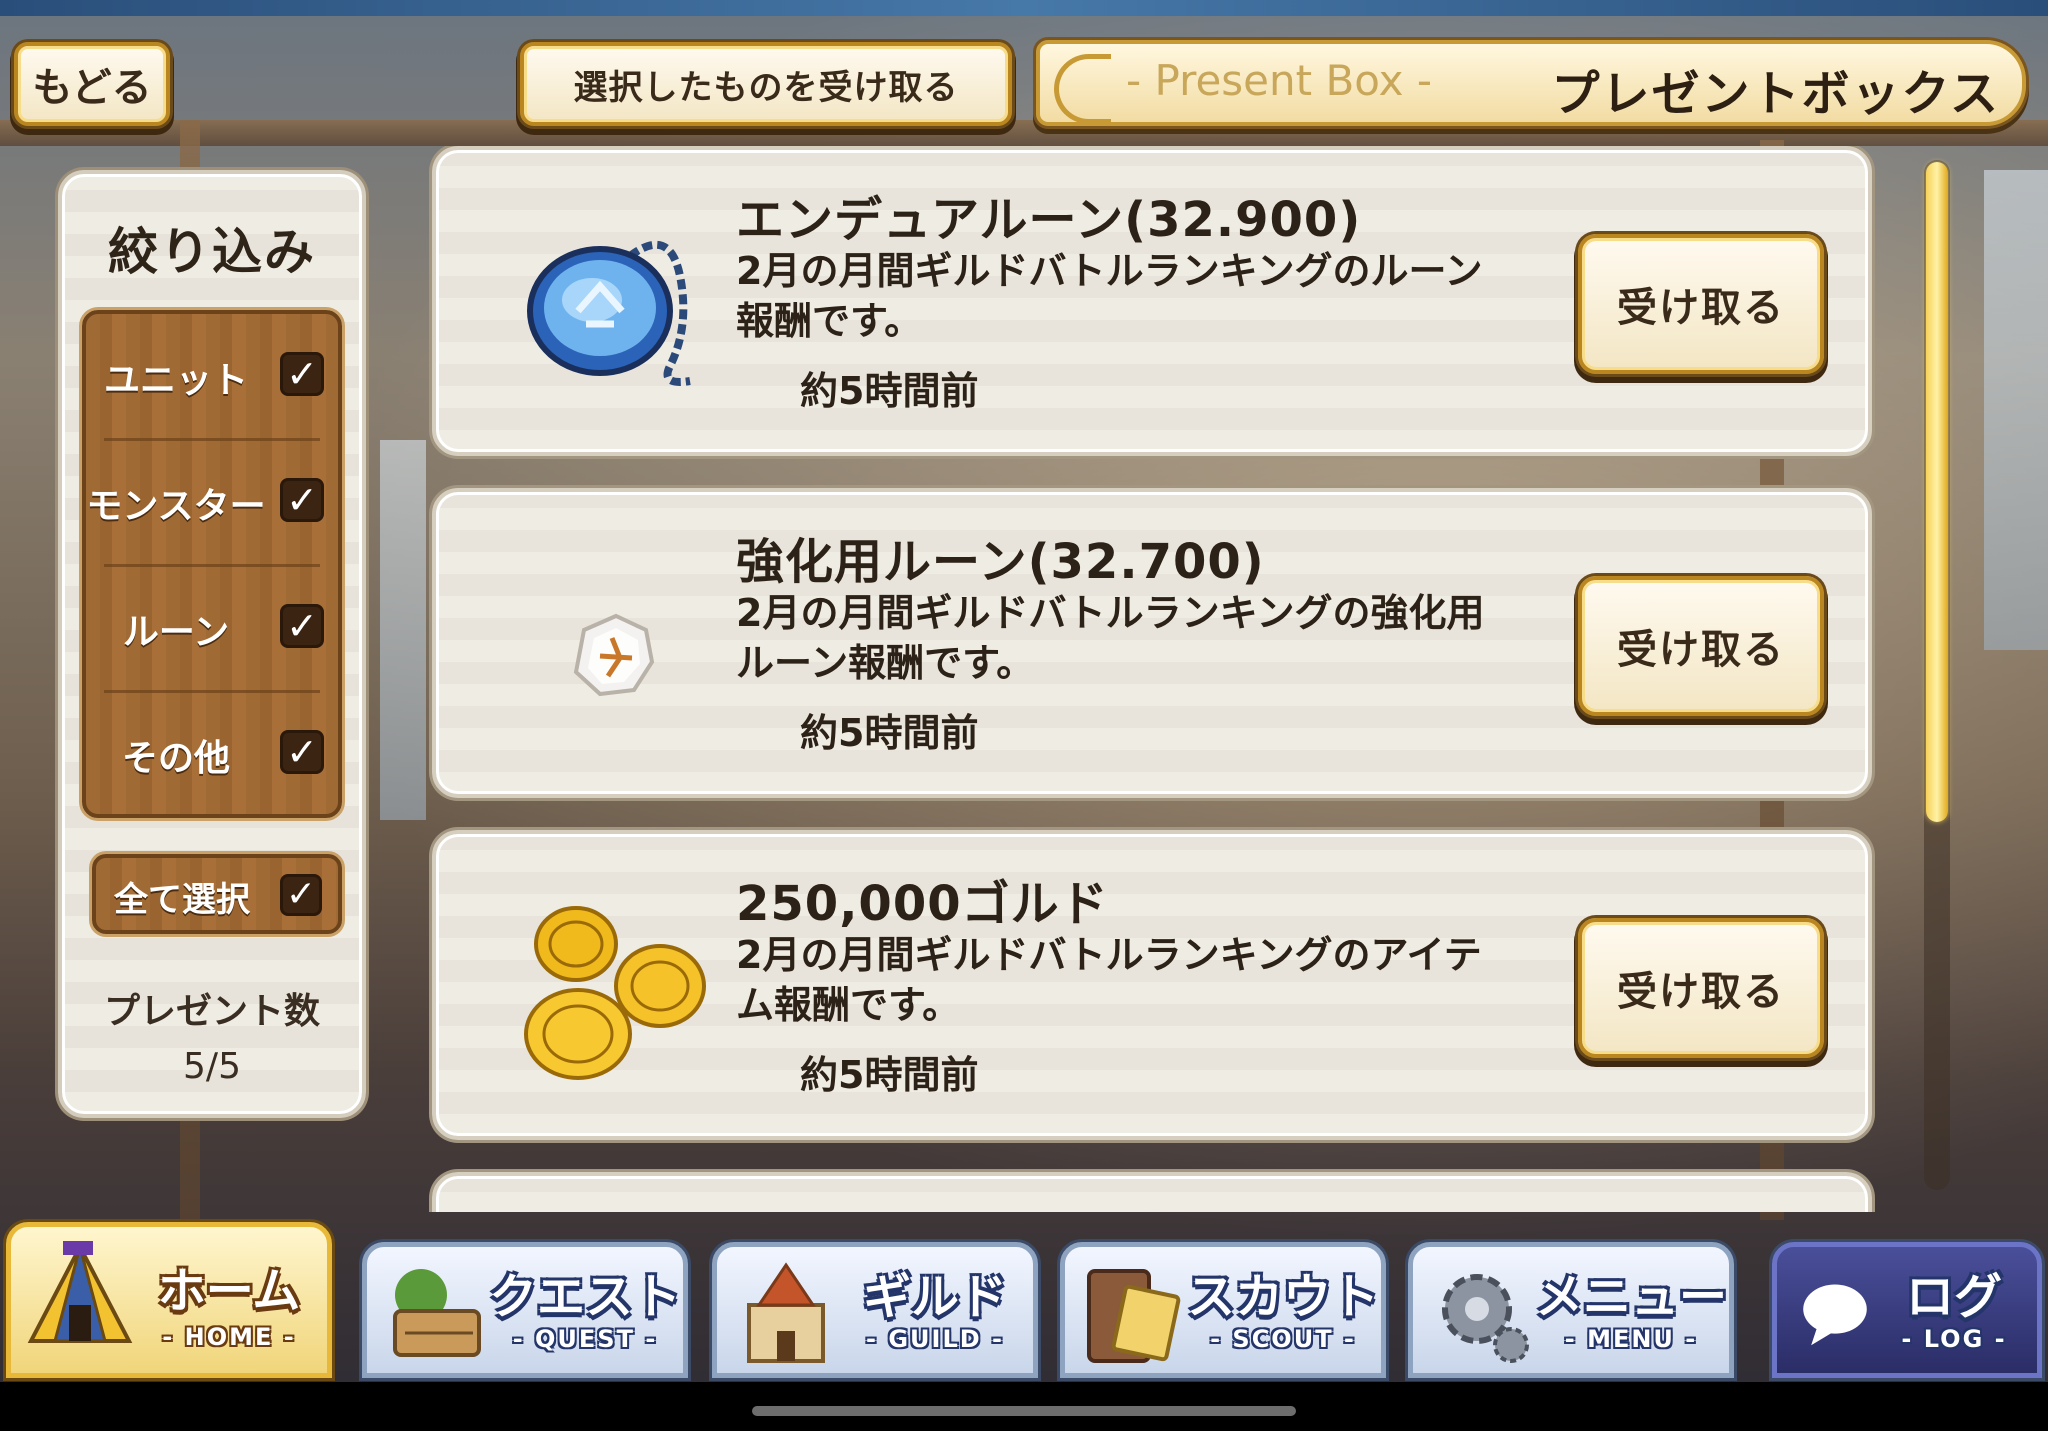 Image resolution: width=2048 pixels, height=1431 pixels. What do you see at coordinates (584, 1297) in the screenshot?
I see `nav-label: クエスト` at bounding box center [584, 1297].